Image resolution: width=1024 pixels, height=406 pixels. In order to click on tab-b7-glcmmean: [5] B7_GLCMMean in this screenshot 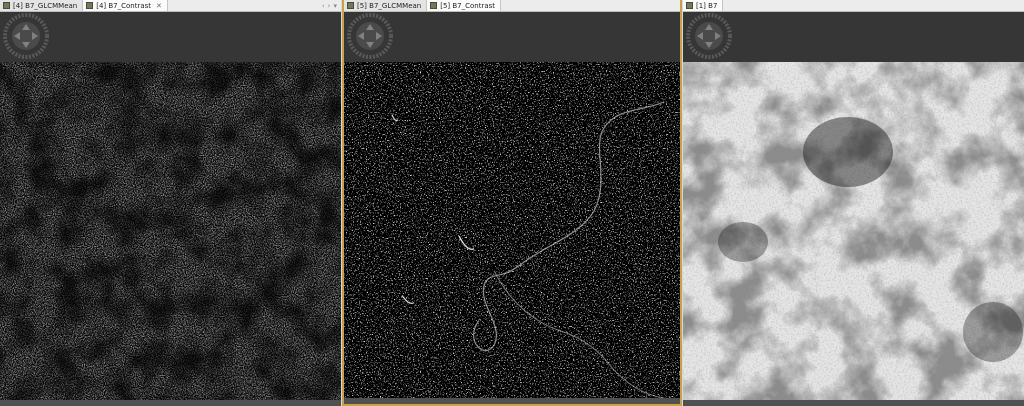, I will do `click(386, 5)`.